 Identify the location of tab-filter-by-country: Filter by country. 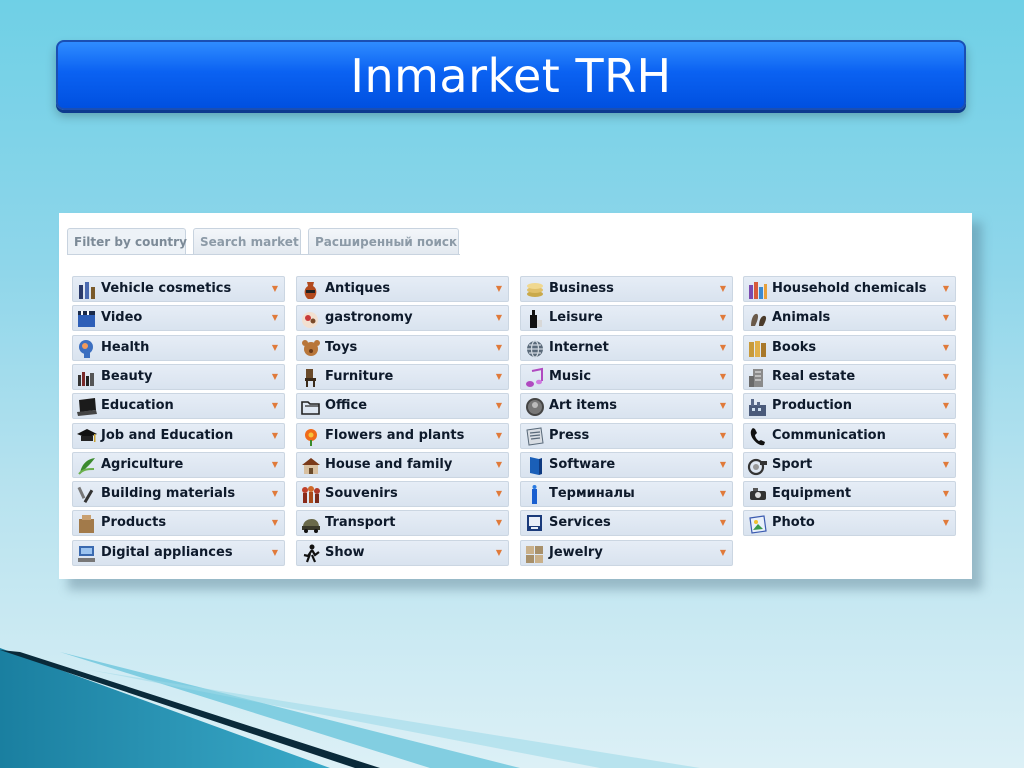
(127, 241).